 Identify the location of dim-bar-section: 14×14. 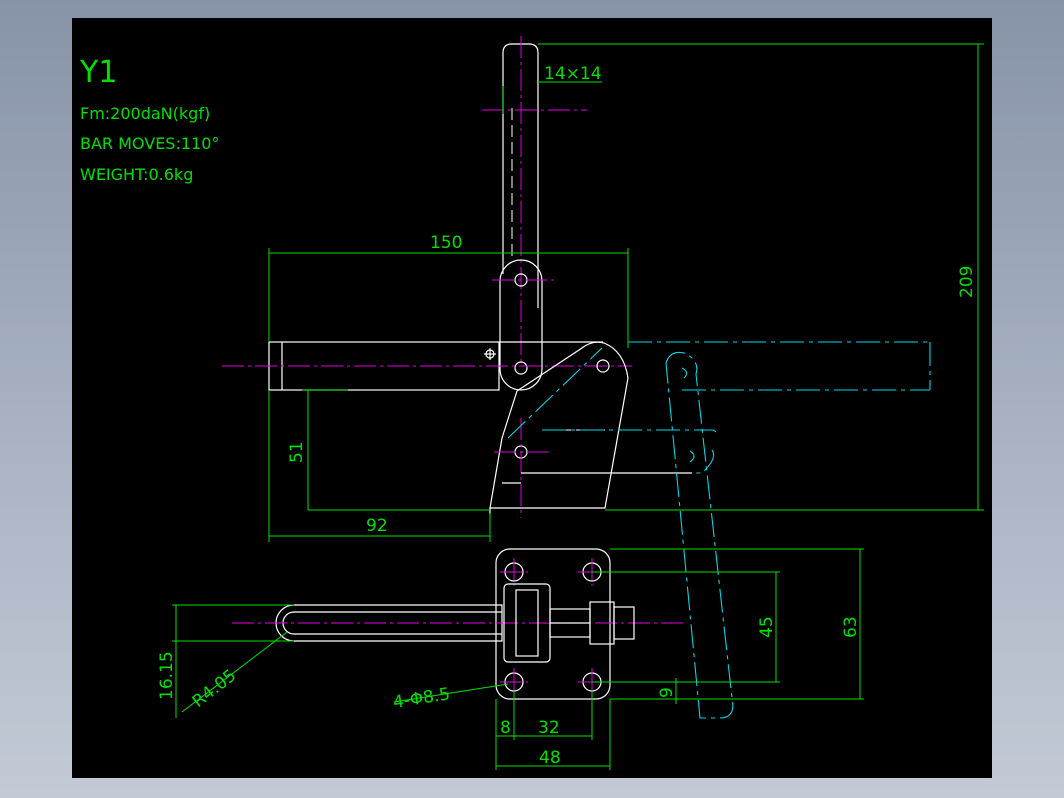
(573, 74).